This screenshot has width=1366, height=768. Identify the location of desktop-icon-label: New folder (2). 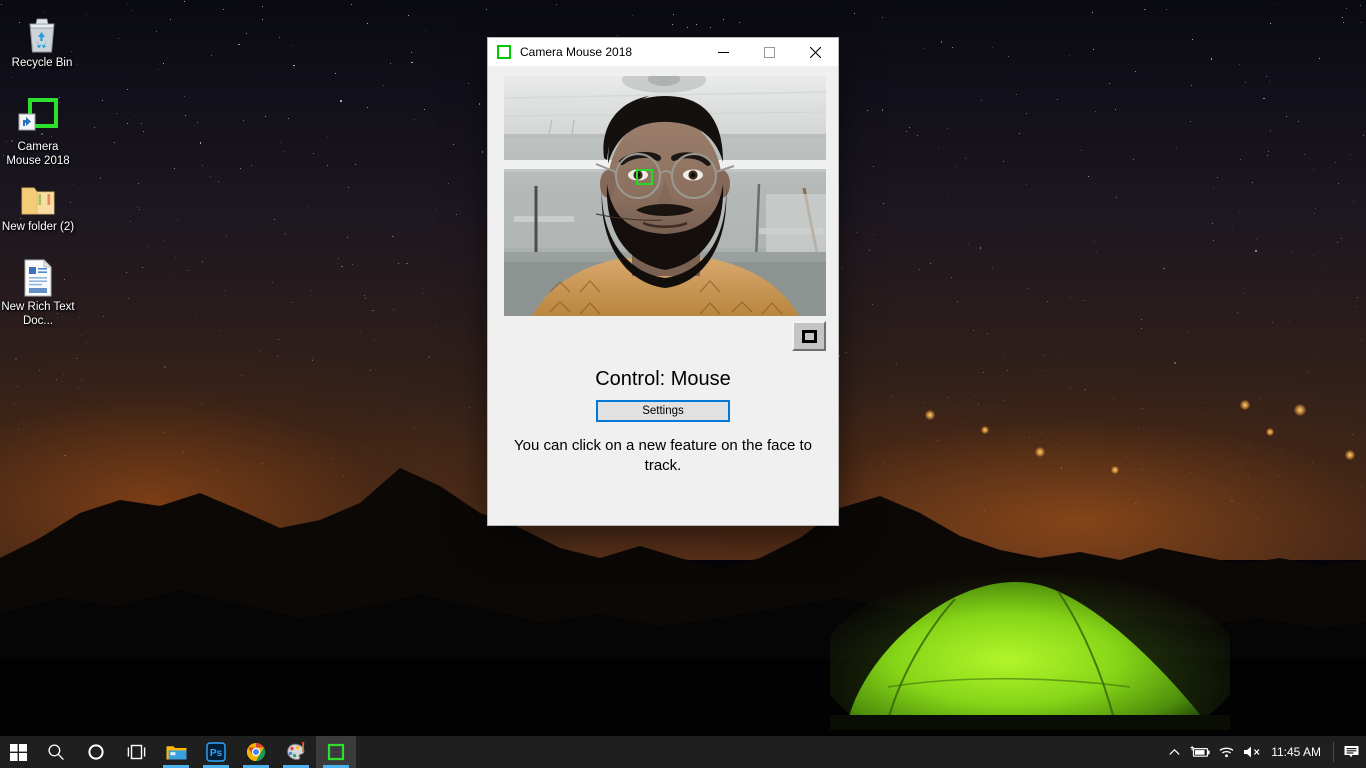
(38, 227).